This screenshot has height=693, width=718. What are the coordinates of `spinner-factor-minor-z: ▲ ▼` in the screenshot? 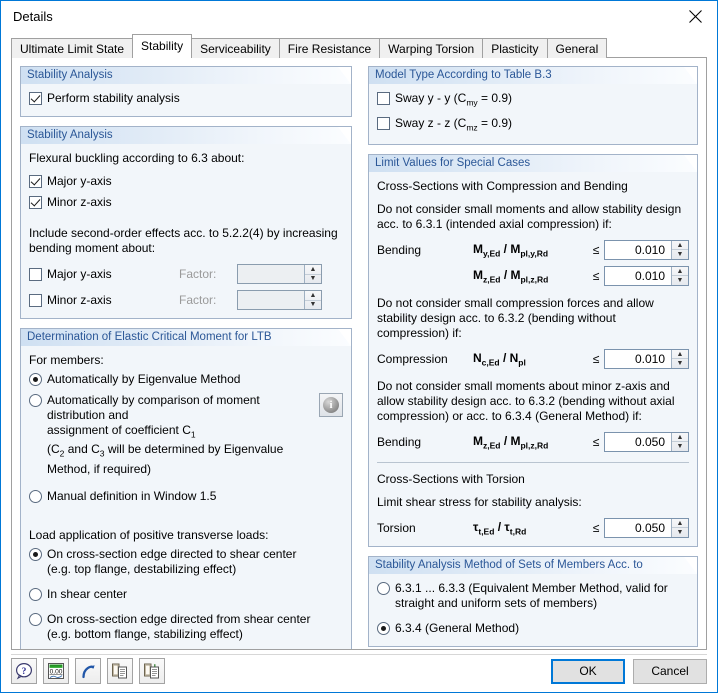 It's located at (279, 300).